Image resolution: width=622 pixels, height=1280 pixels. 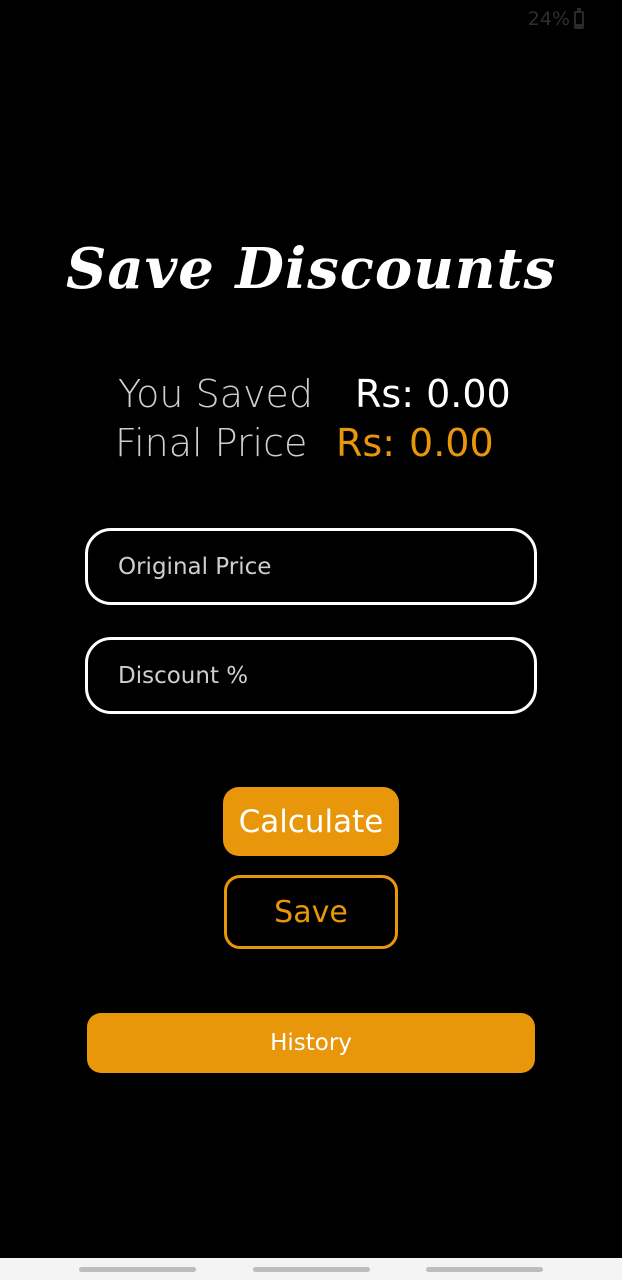 I want to click on saved-value: Rs: 0.00, so click(x=433, y=394).